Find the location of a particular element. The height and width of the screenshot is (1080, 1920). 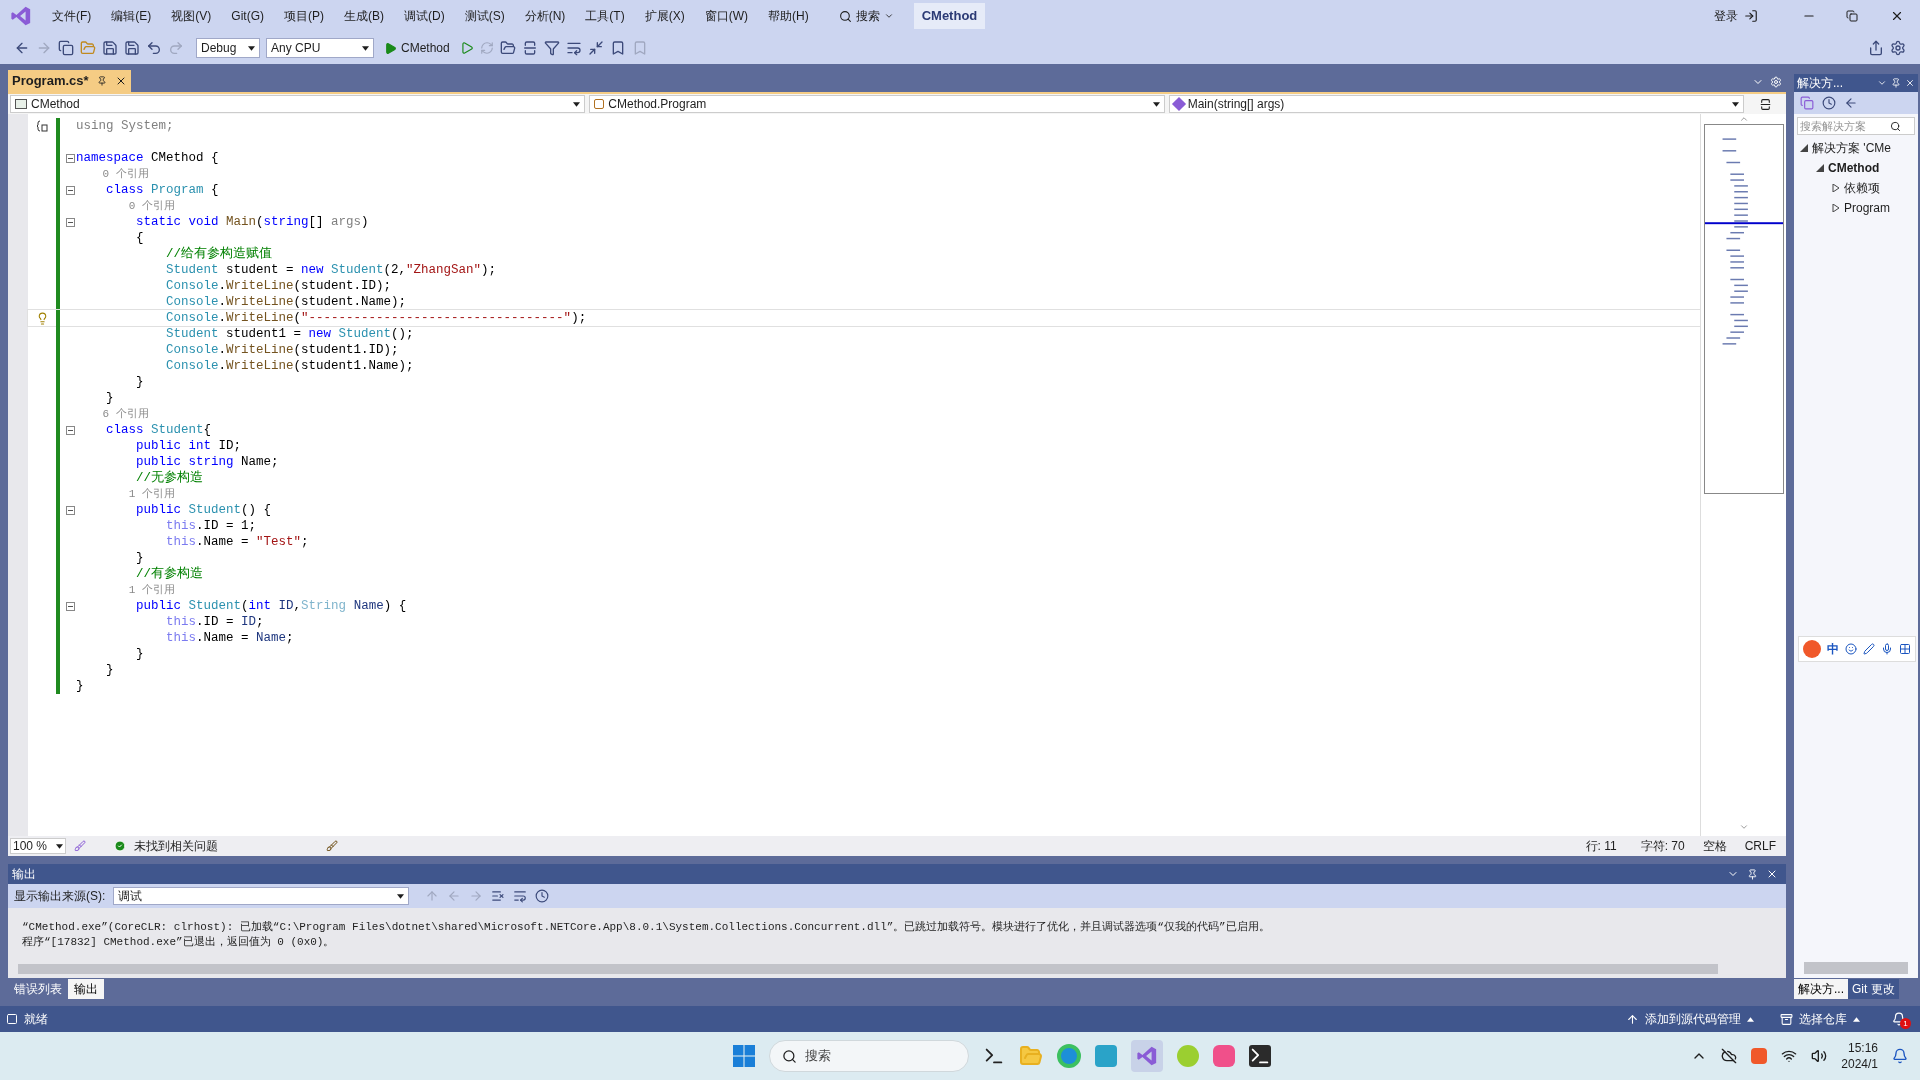

word-wrap-icon is located at coordinates (520, 896).